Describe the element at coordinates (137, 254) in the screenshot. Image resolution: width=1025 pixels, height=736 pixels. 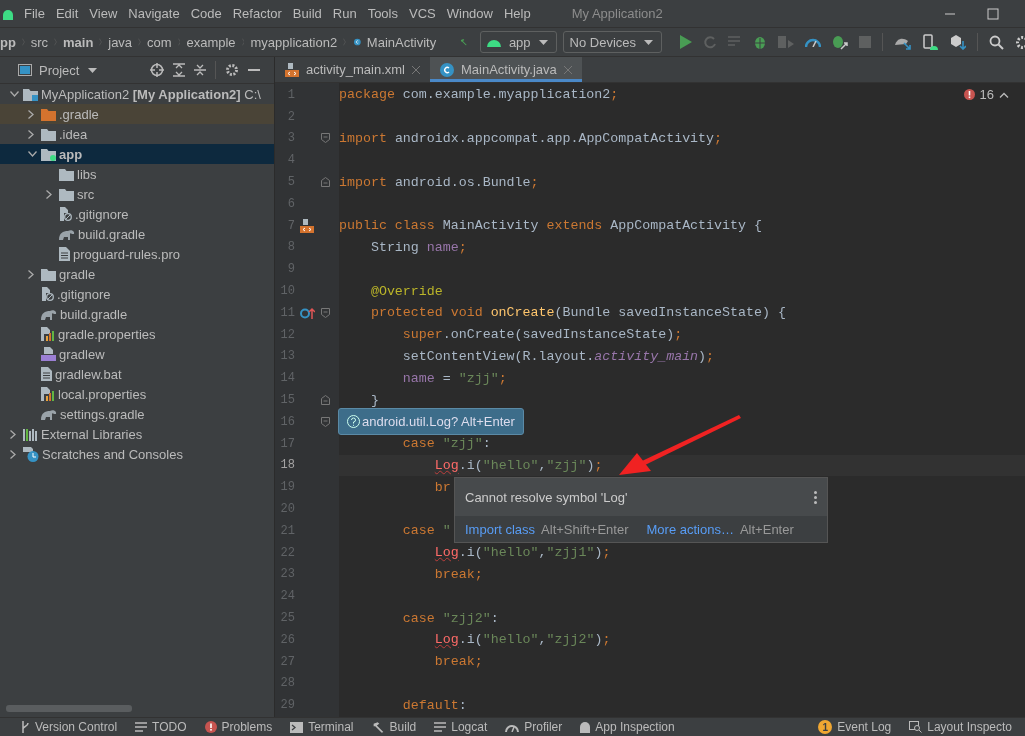
I see `tree-item: proguard-rules.pro` at that location.